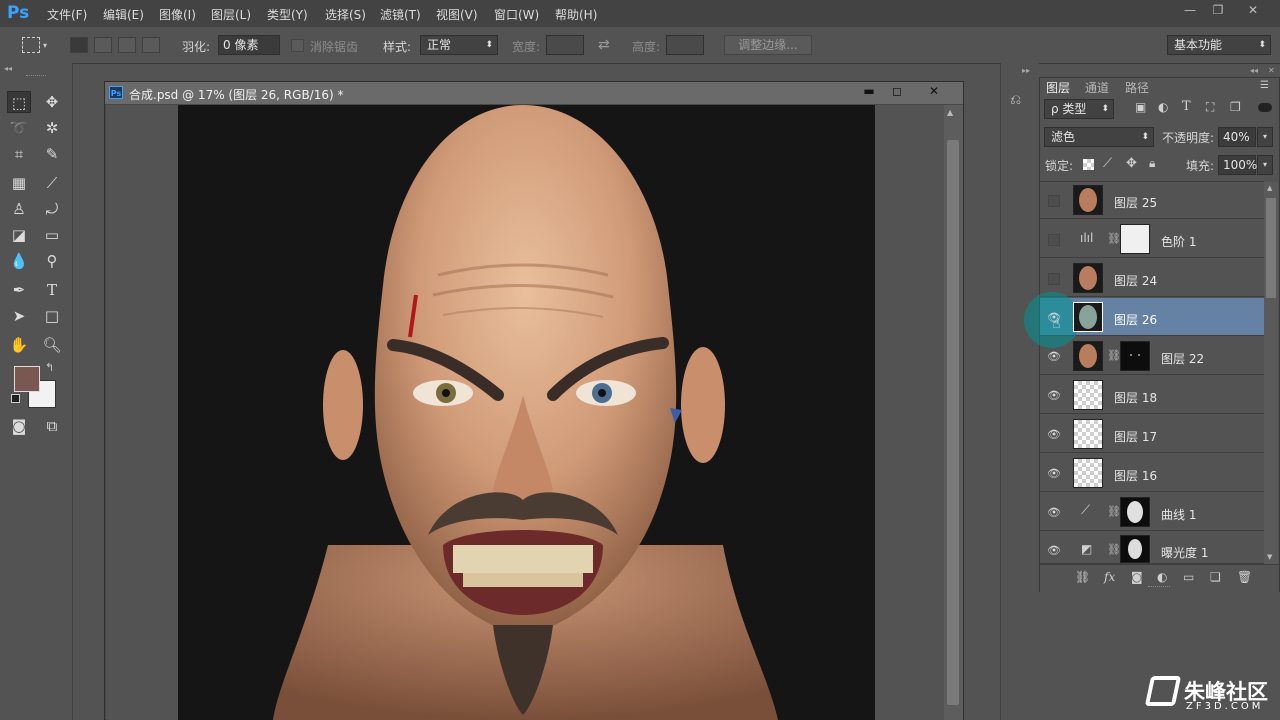  Describe the element at coordinates (685, 45) in the screenshot. I see `height-input` at that location.